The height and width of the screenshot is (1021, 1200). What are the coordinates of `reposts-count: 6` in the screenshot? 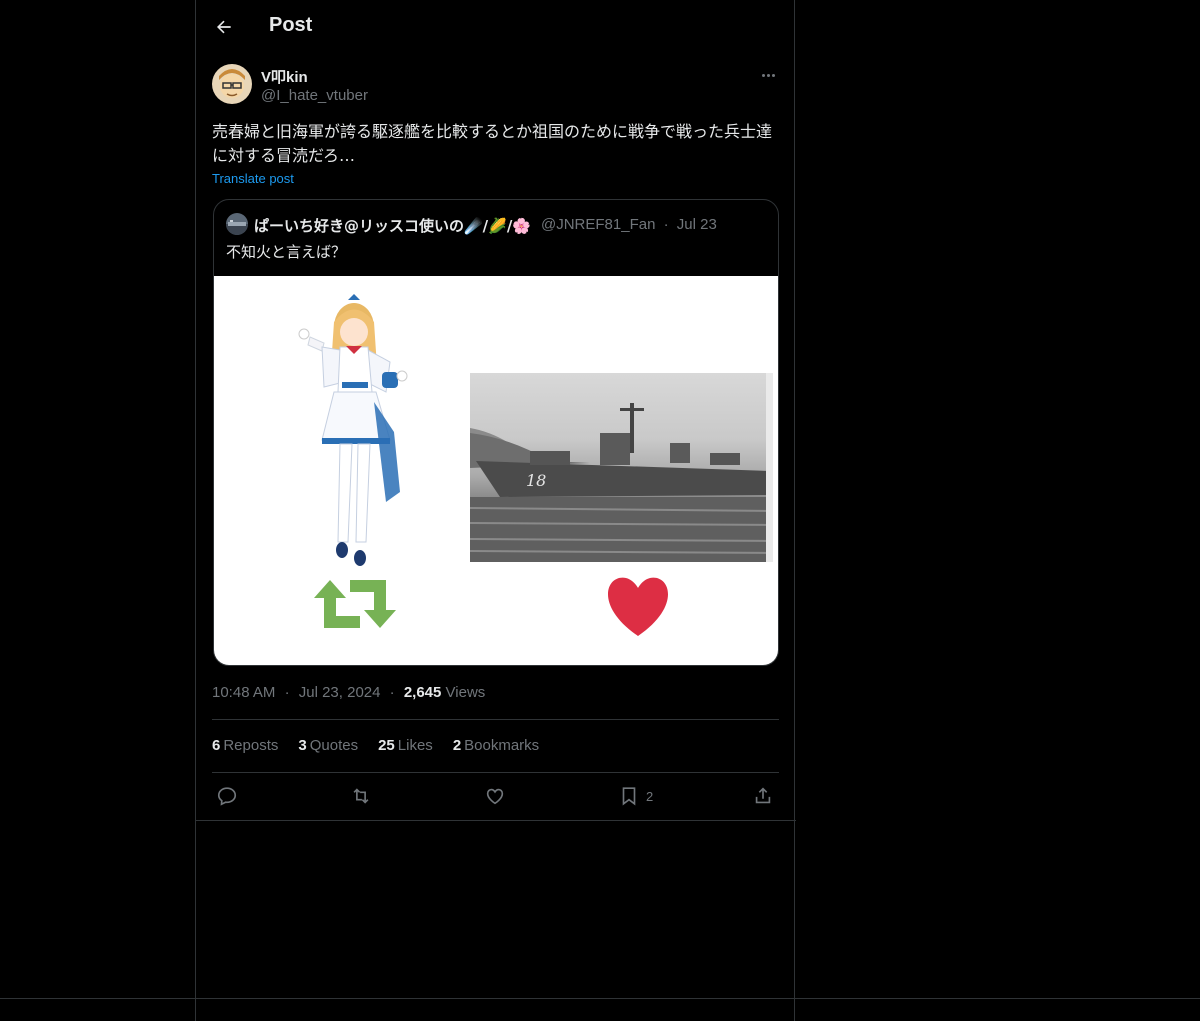 It's located at (216, 745).